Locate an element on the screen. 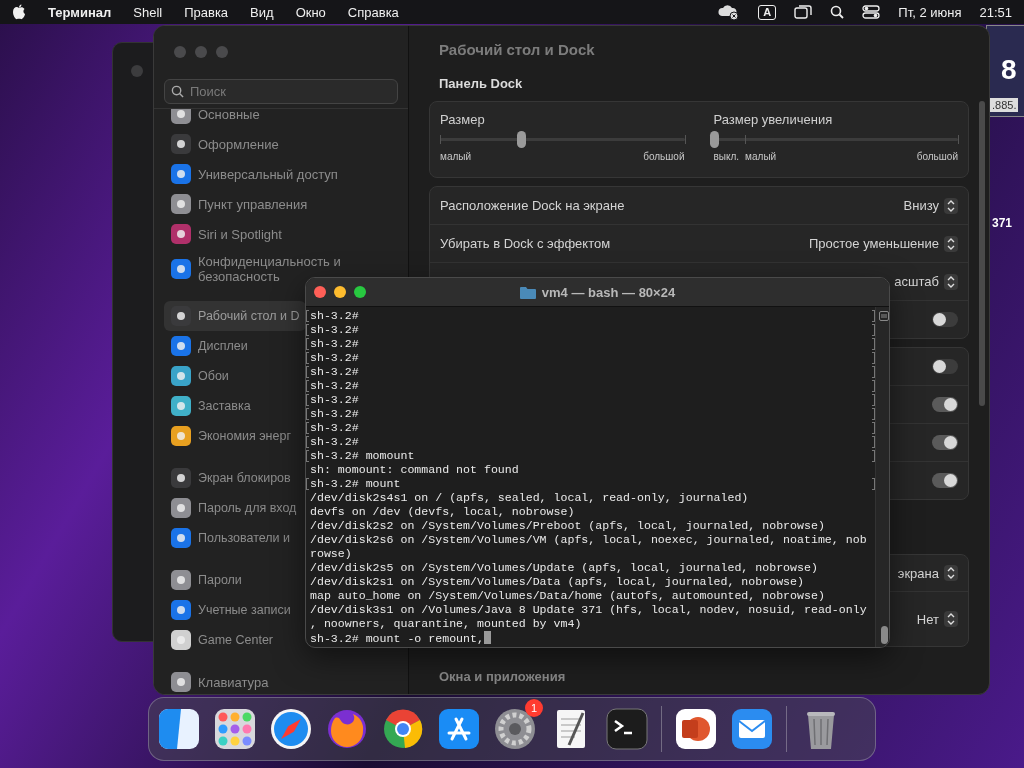  window-title: vm4 — bash — 80×24 is located at coordinates (608, 292).